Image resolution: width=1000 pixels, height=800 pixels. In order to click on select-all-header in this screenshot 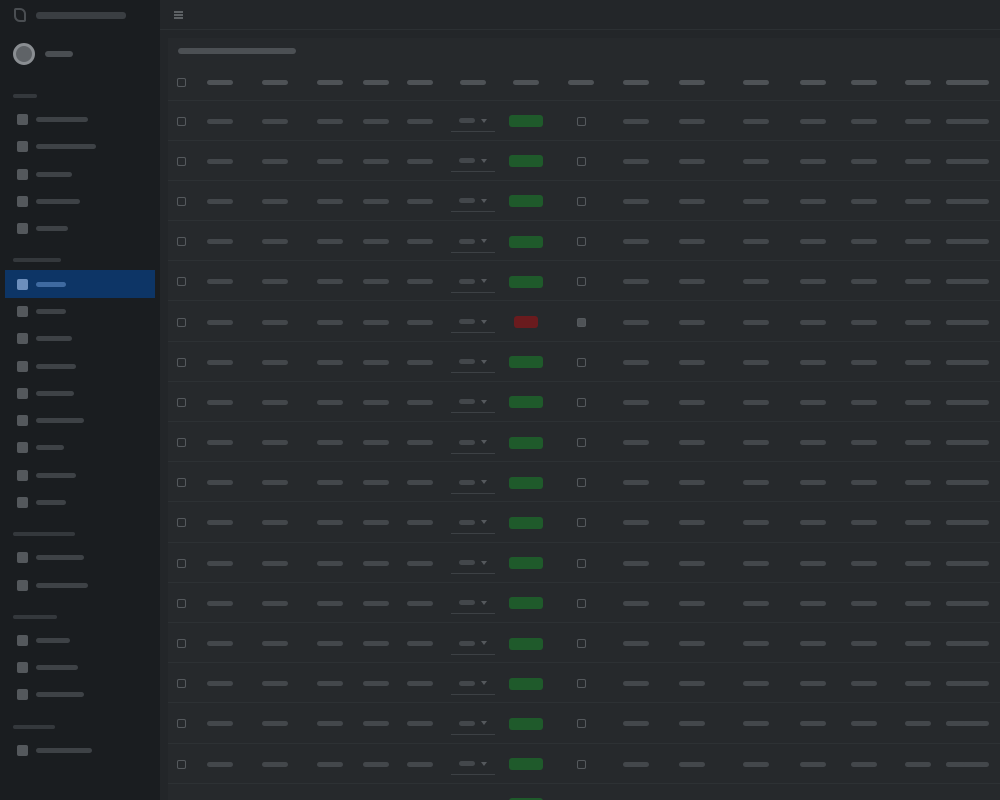, I will do `click(181, 82)`.